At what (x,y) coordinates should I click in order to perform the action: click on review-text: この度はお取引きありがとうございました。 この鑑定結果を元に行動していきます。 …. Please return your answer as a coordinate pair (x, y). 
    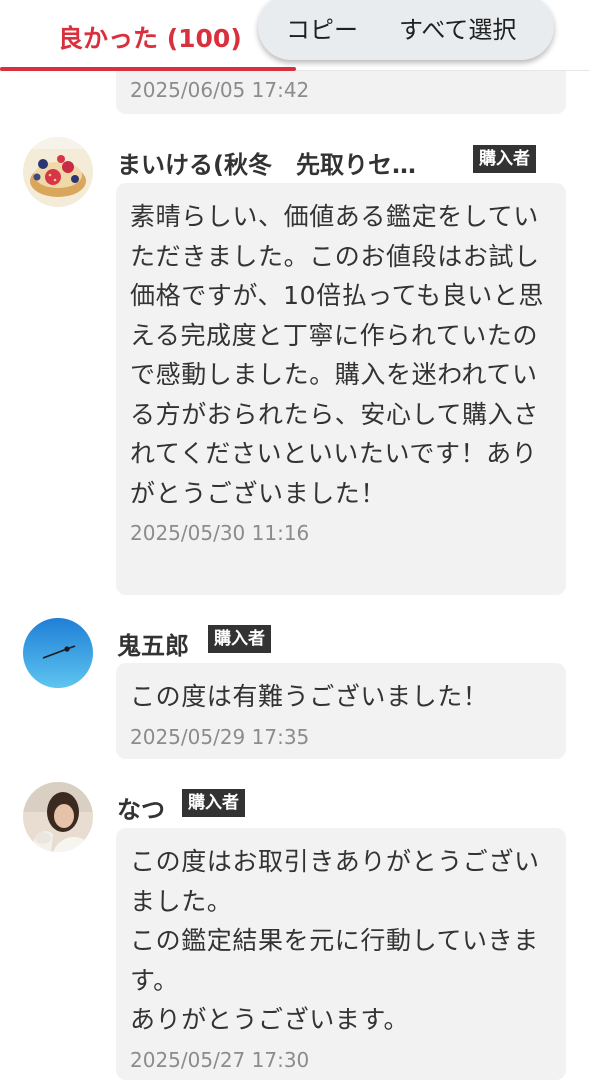
    Looking at the image, I should click on (335, 940).